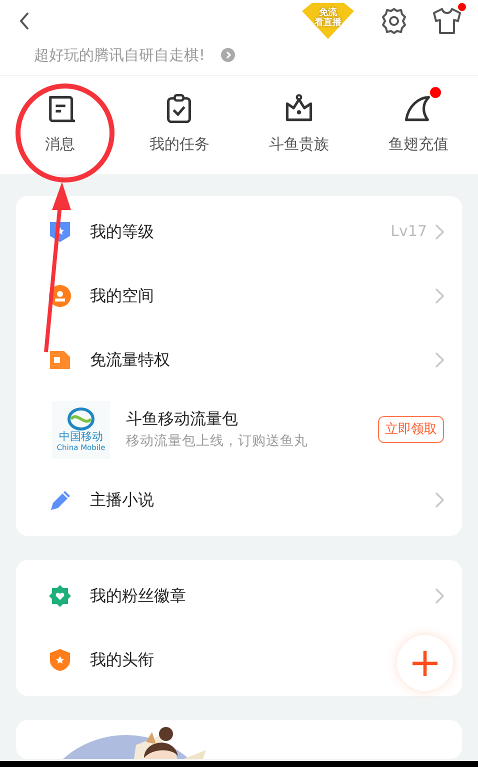 The height and width of the screenshot is (767, 478). I want to click on badge-heart-icon, so click(60, 596).